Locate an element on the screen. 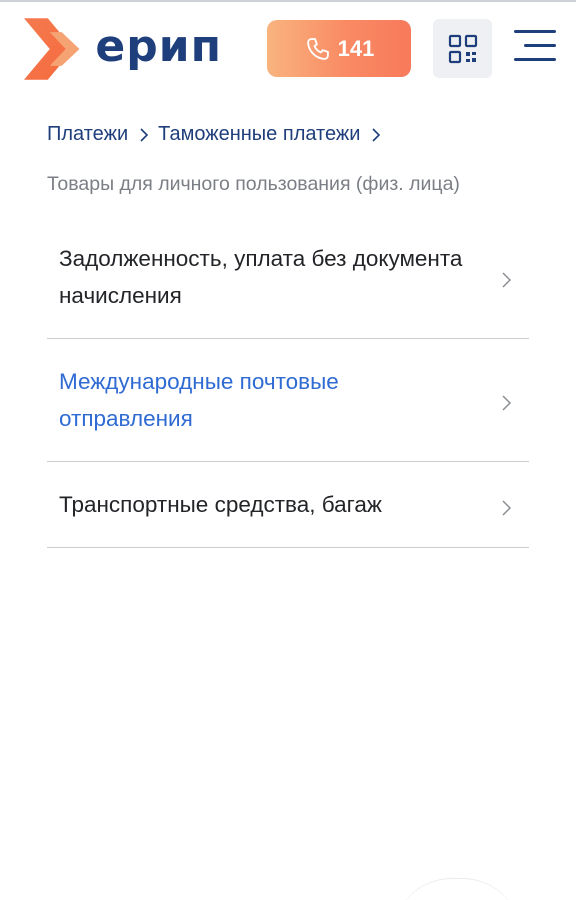 The height and width of the screenshot is (900, 576). qr-code-icon is located at coordinates (462, 48).